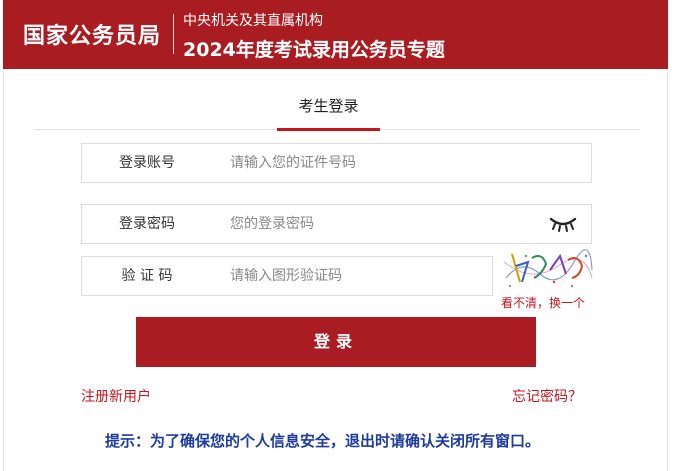  I want to click on captcha-field: 验 证 码, so click(287, 276).